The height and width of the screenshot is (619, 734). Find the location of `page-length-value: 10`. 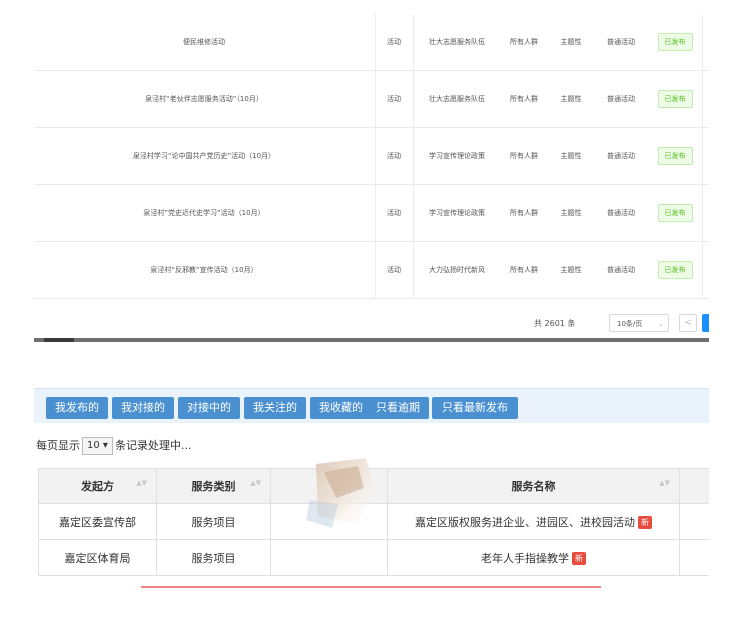

page-length-value: 10 is located at coordinates (93, 445).